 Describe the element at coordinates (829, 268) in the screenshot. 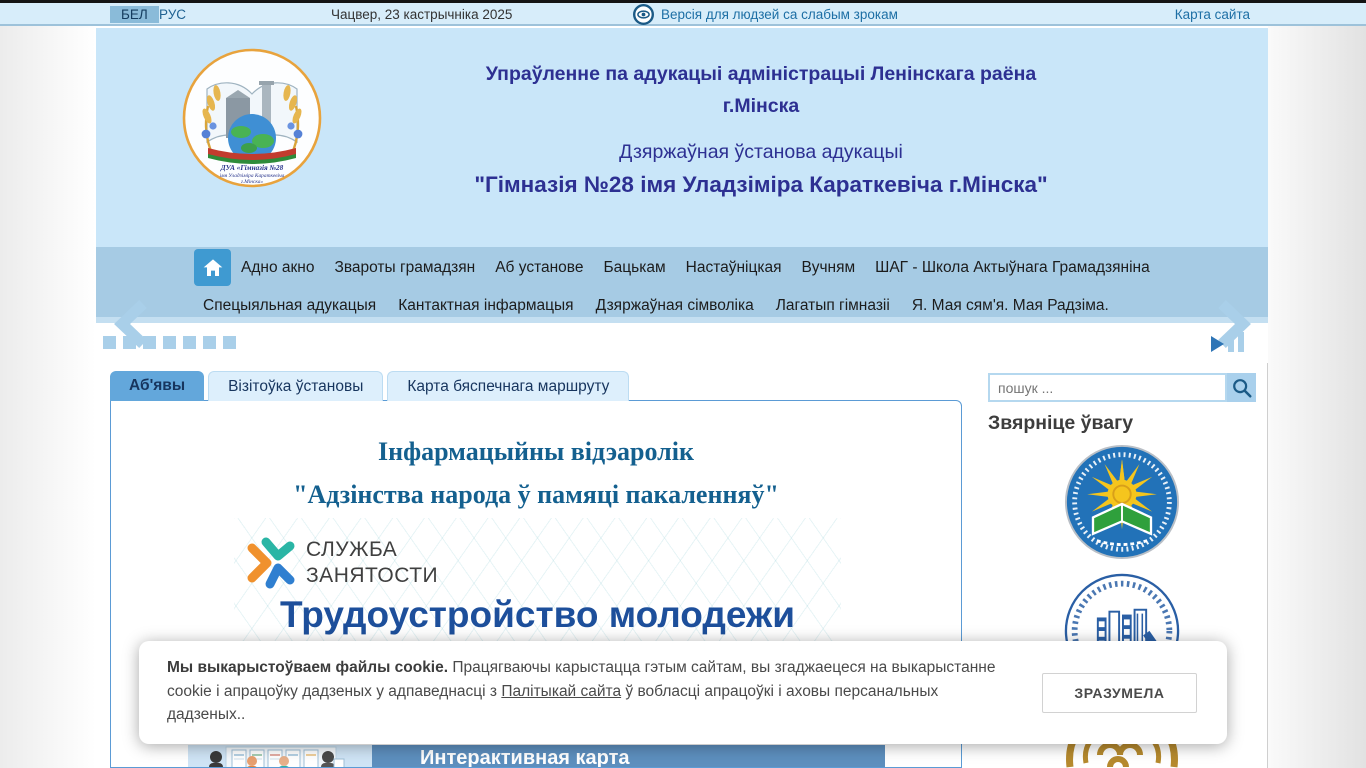

I see `nav-item-vuchnyam: Вучням` at that location.